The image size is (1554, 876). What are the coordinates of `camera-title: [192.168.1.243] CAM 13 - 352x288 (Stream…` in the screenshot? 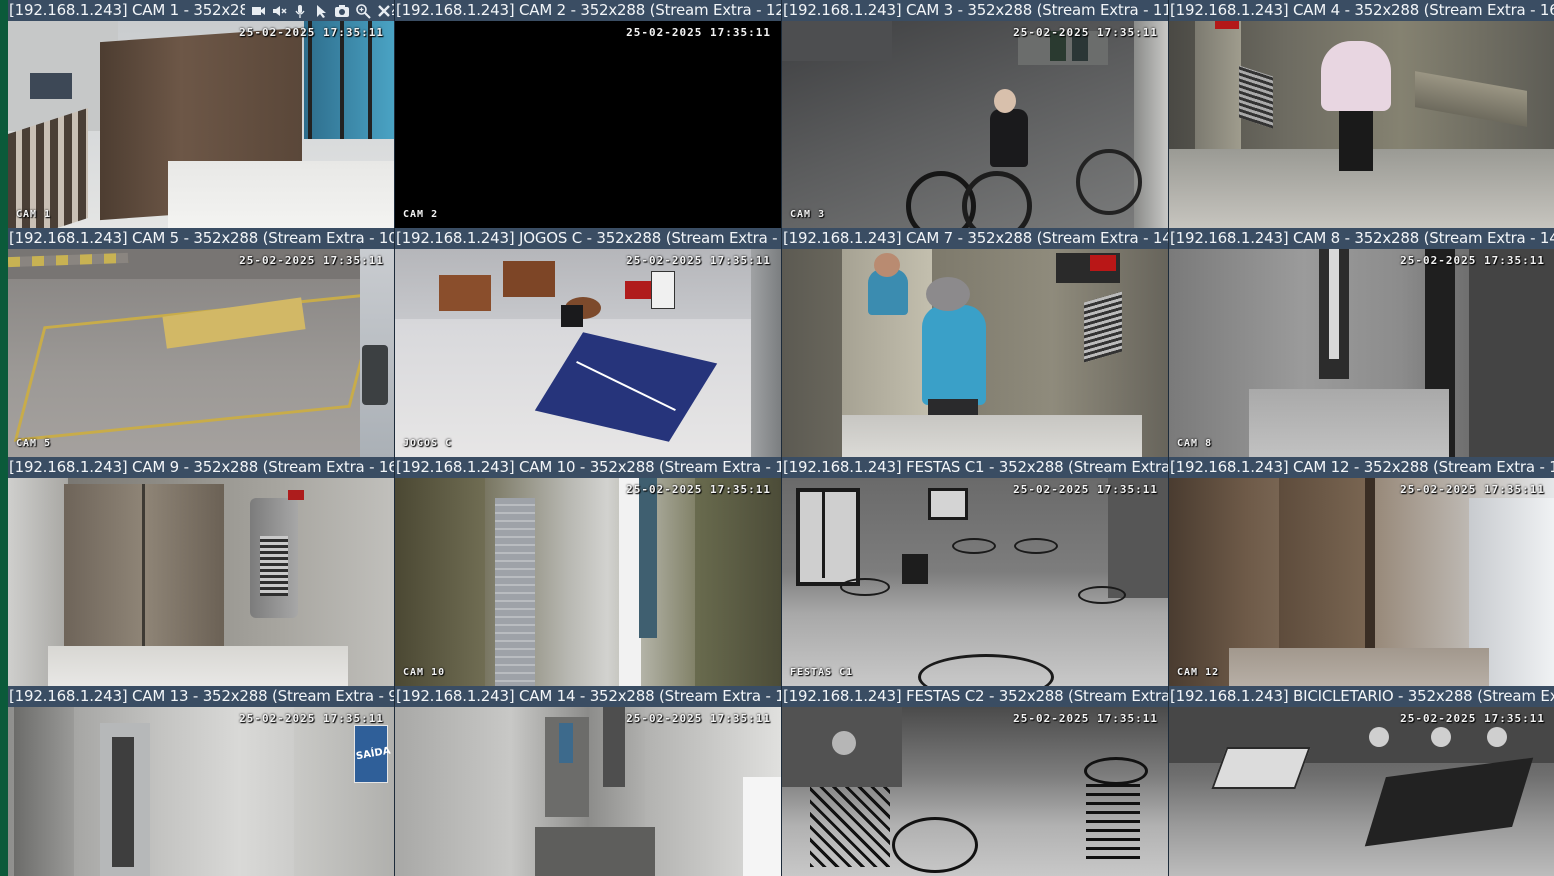 It's located at (201, 696).